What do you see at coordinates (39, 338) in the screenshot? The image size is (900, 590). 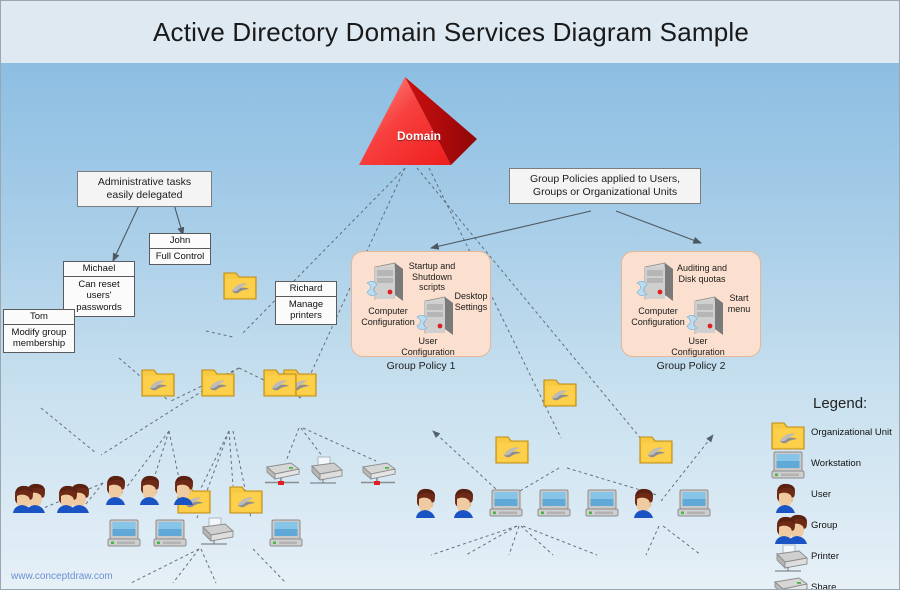 I see `role-desc: Modify group membership` at bounding box center [39, 338].